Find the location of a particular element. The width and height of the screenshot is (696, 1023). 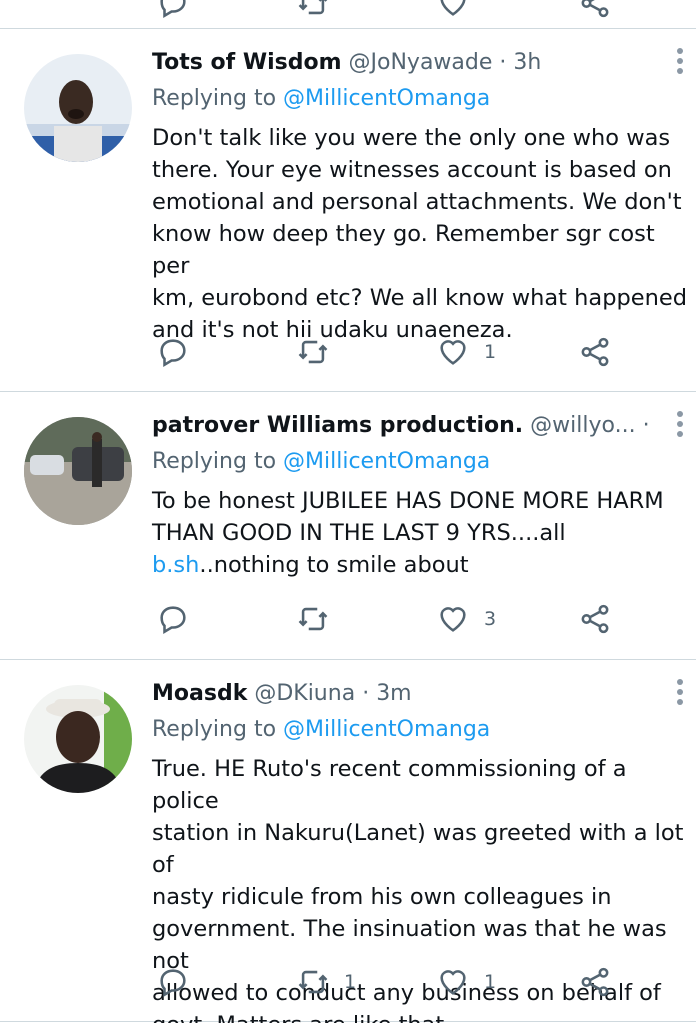

previous-tweet-actions is located at coordinates (348, 14).